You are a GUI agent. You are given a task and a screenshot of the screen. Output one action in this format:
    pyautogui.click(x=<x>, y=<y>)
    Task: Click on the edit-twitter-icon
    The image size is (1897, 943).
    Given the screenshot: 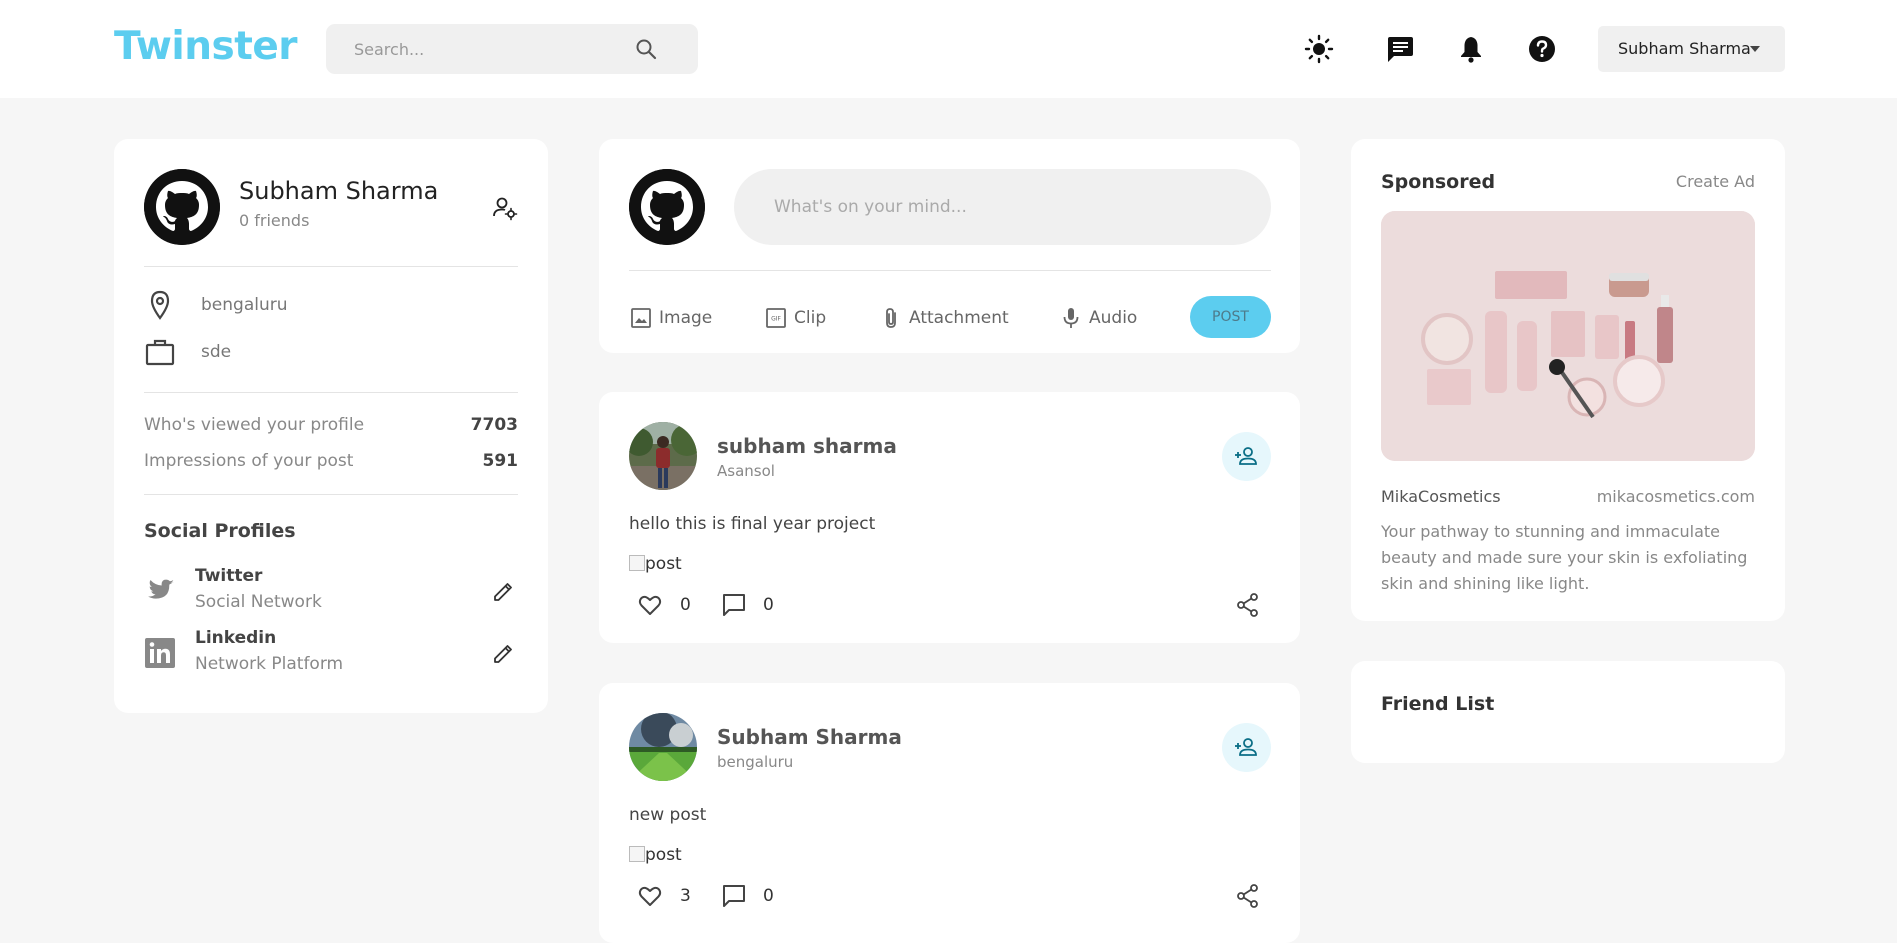 What is the action you would take?
    pyautogui.click(x=504, y=591)
    